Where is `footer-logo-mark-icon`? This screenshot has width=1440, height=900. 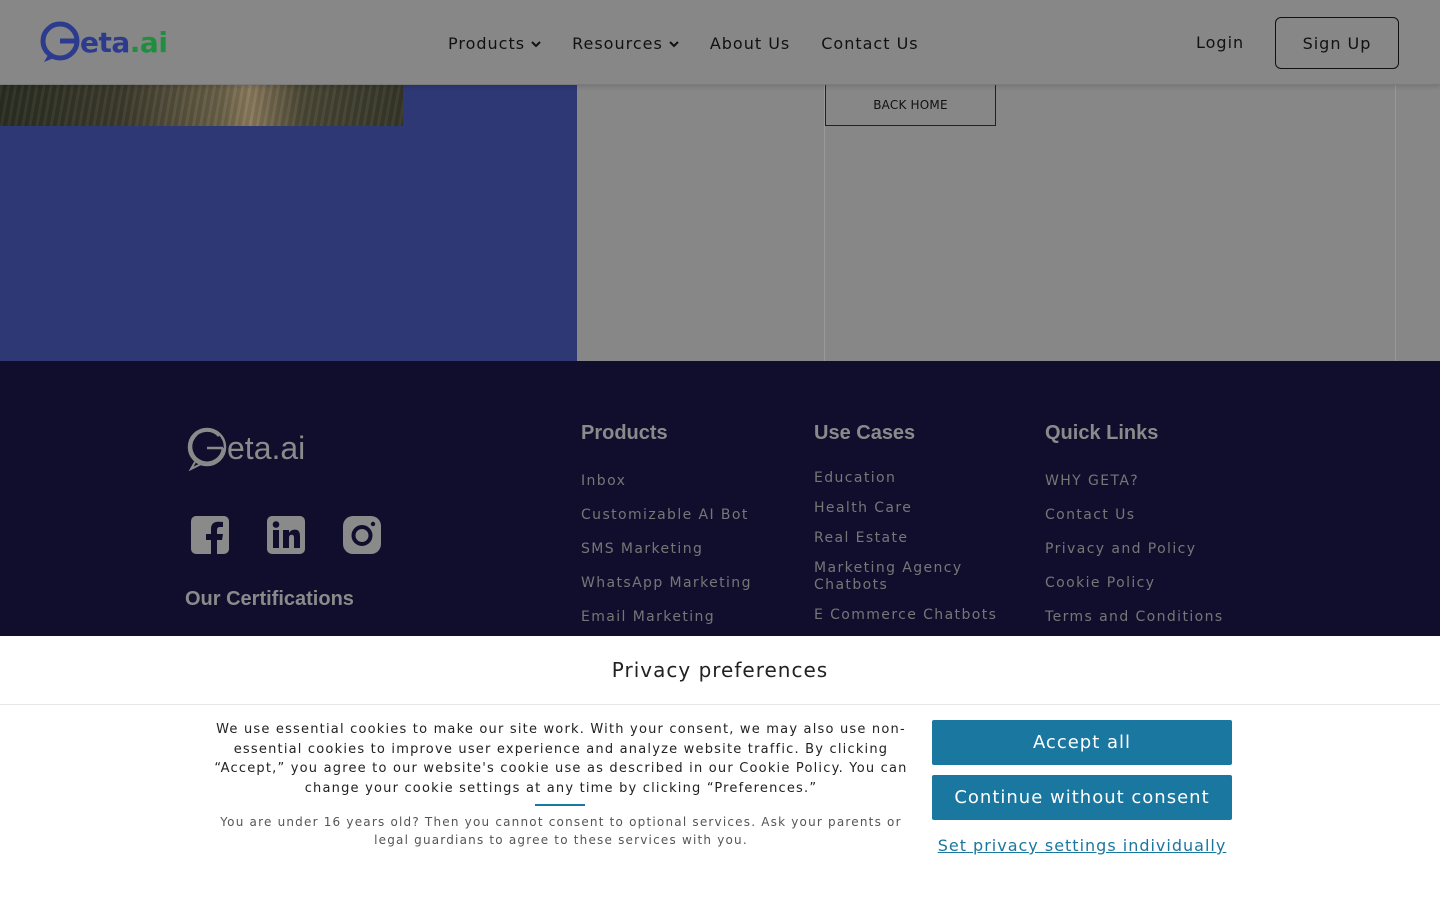
footer-logo-mark-icon is located at coordinates (207, 449).